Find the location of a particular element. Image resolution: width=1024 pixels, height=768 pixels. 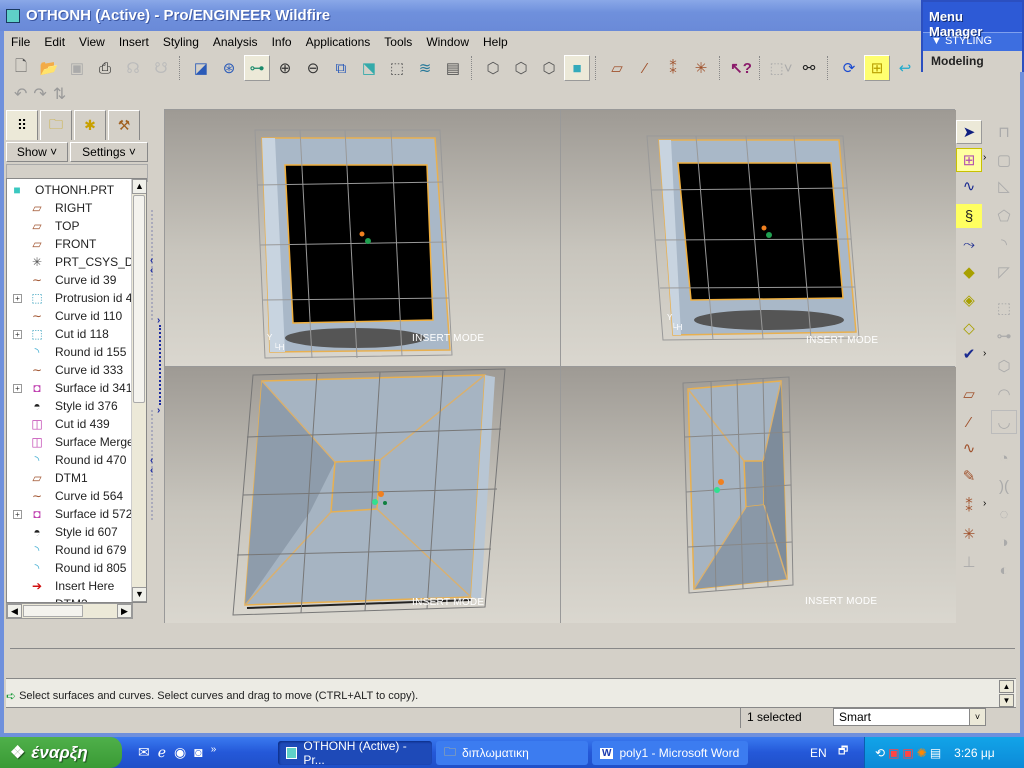

offset-icon: ◌ is located at coordinates (1004, 514).